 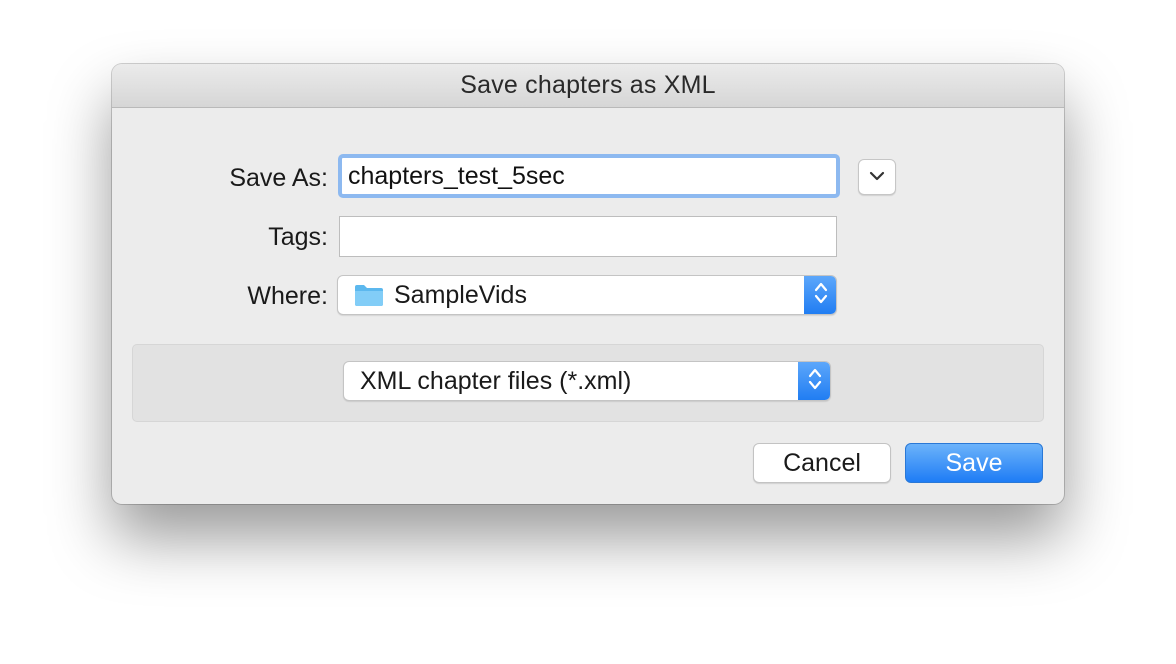 What do you see at coordinates (974, 463) in the screenshot?
I see `save-button: Save` at bounding box center [974, 463].